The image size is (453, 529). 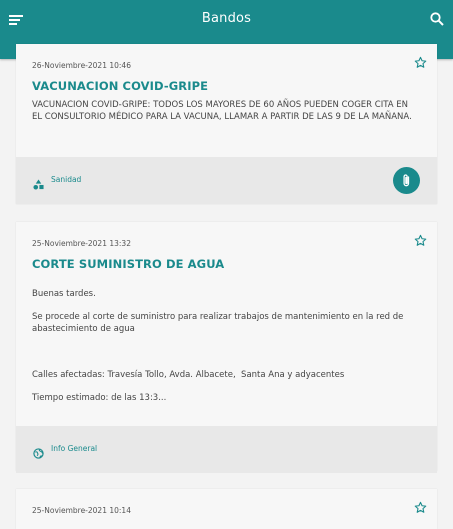 I want to click on paperclip-icon, so click(x=406, y=180).